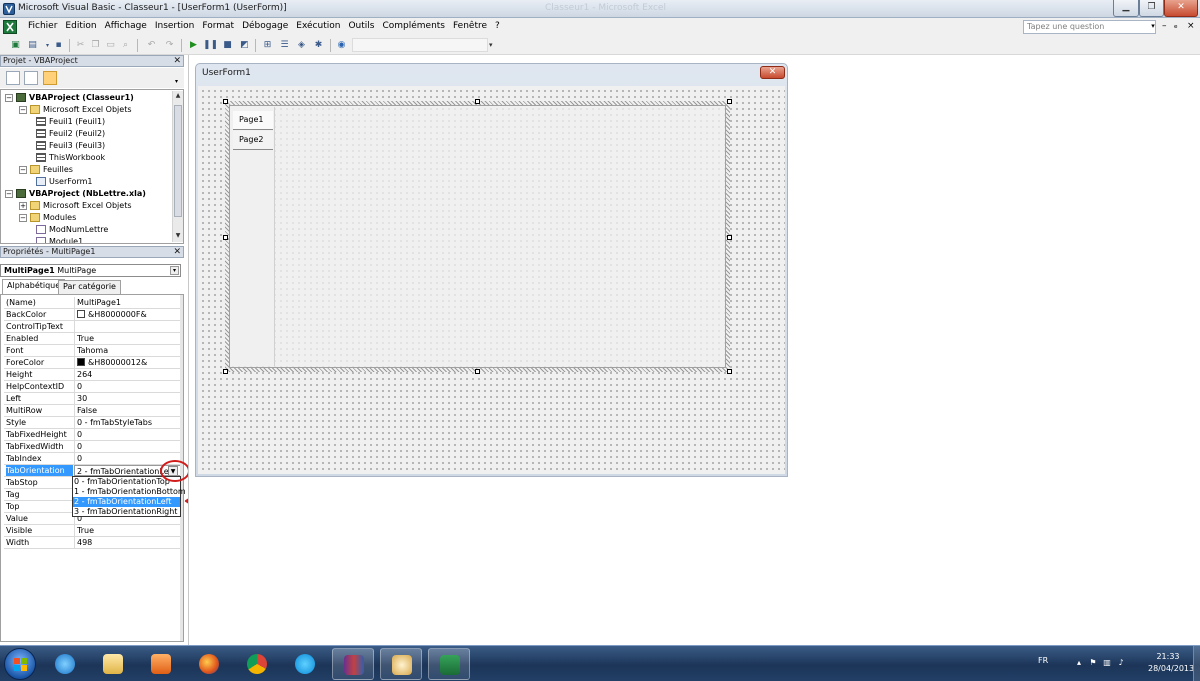  Describe the element at coordinates (95, 45) in the screenshot. I see `copy-icon: ❐` at that location.